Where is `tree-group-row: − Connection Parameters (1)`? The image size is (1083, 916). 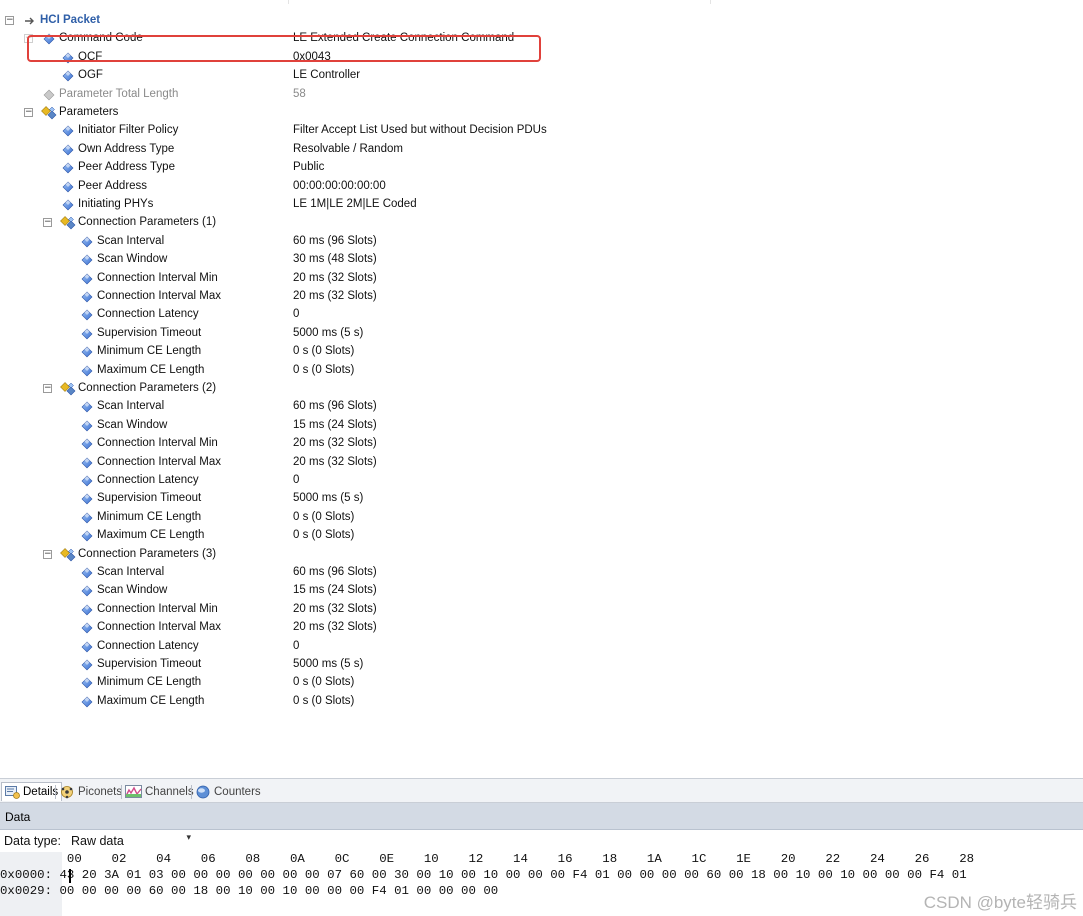 tree-group-row: − Connection Parameters (1) is located at coordinates (541, 223).